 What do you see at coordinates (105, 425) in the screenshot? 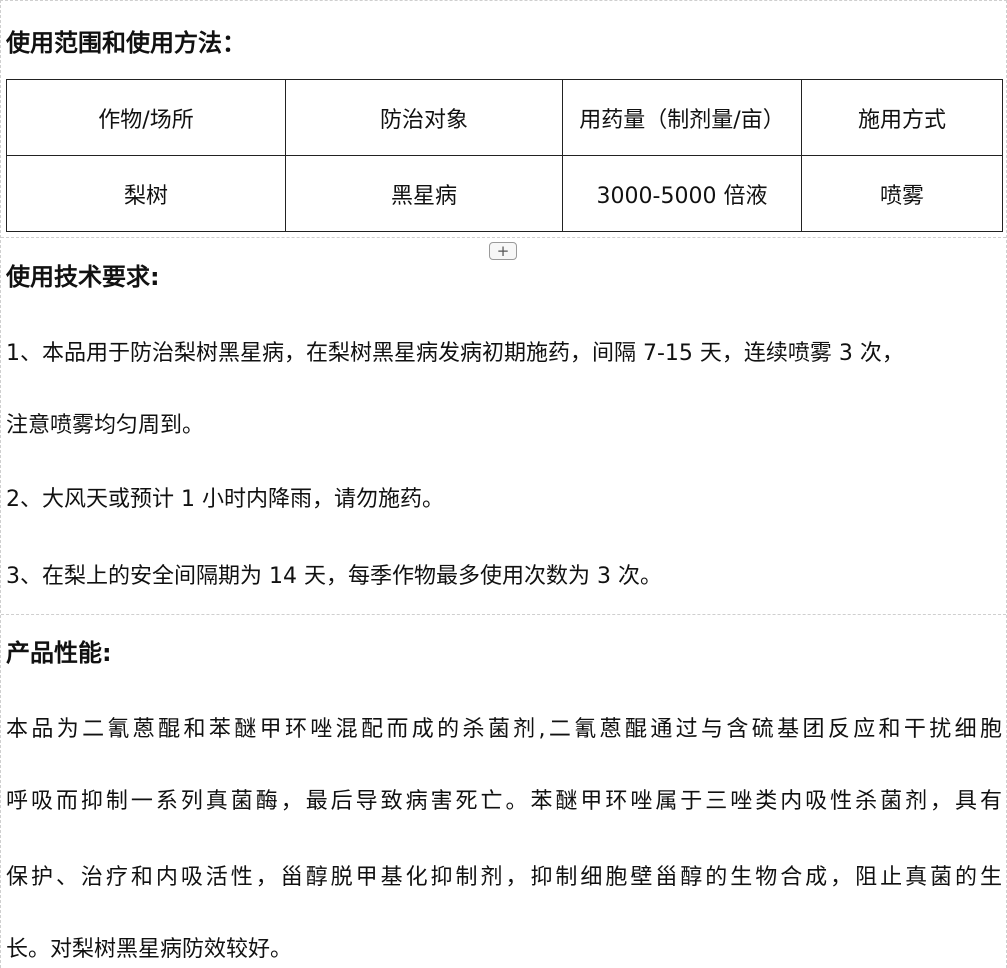
I see `tech-requirement-item-1-continued: 注意喷雾均匀周到。` at bounding box center [105, 425].